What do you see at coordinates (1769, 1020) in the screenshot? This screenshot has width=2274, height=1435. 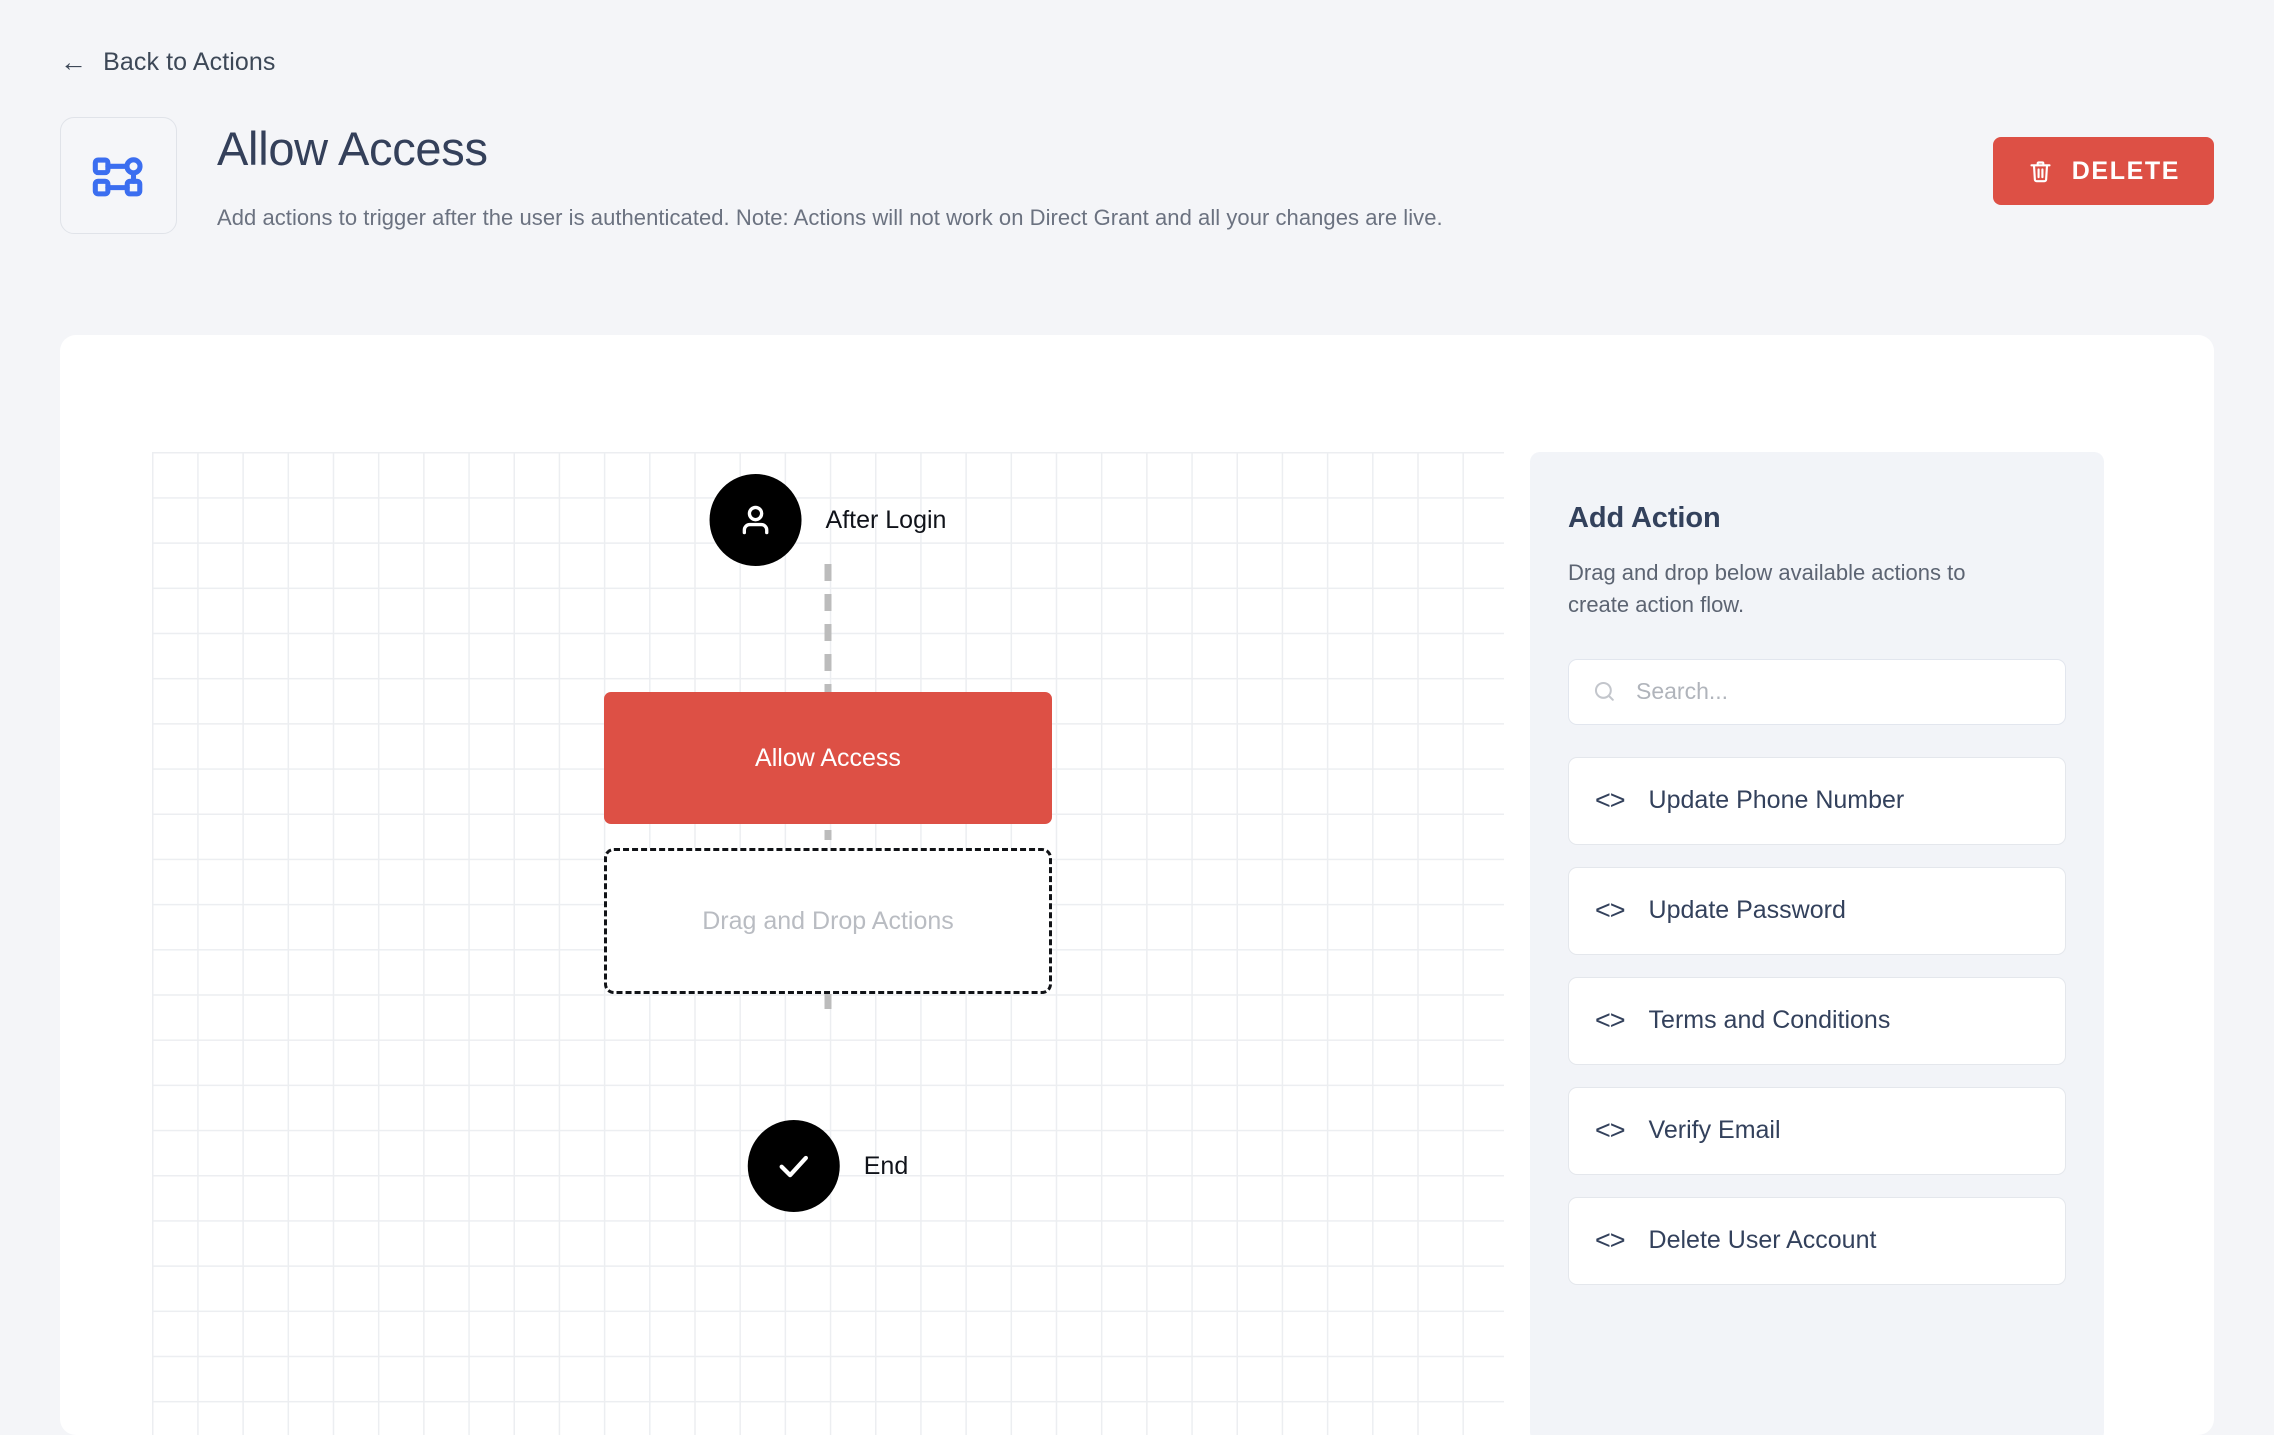 I see `action-item-label: Terms and Conditions` at bounding box center [1769, 1020].